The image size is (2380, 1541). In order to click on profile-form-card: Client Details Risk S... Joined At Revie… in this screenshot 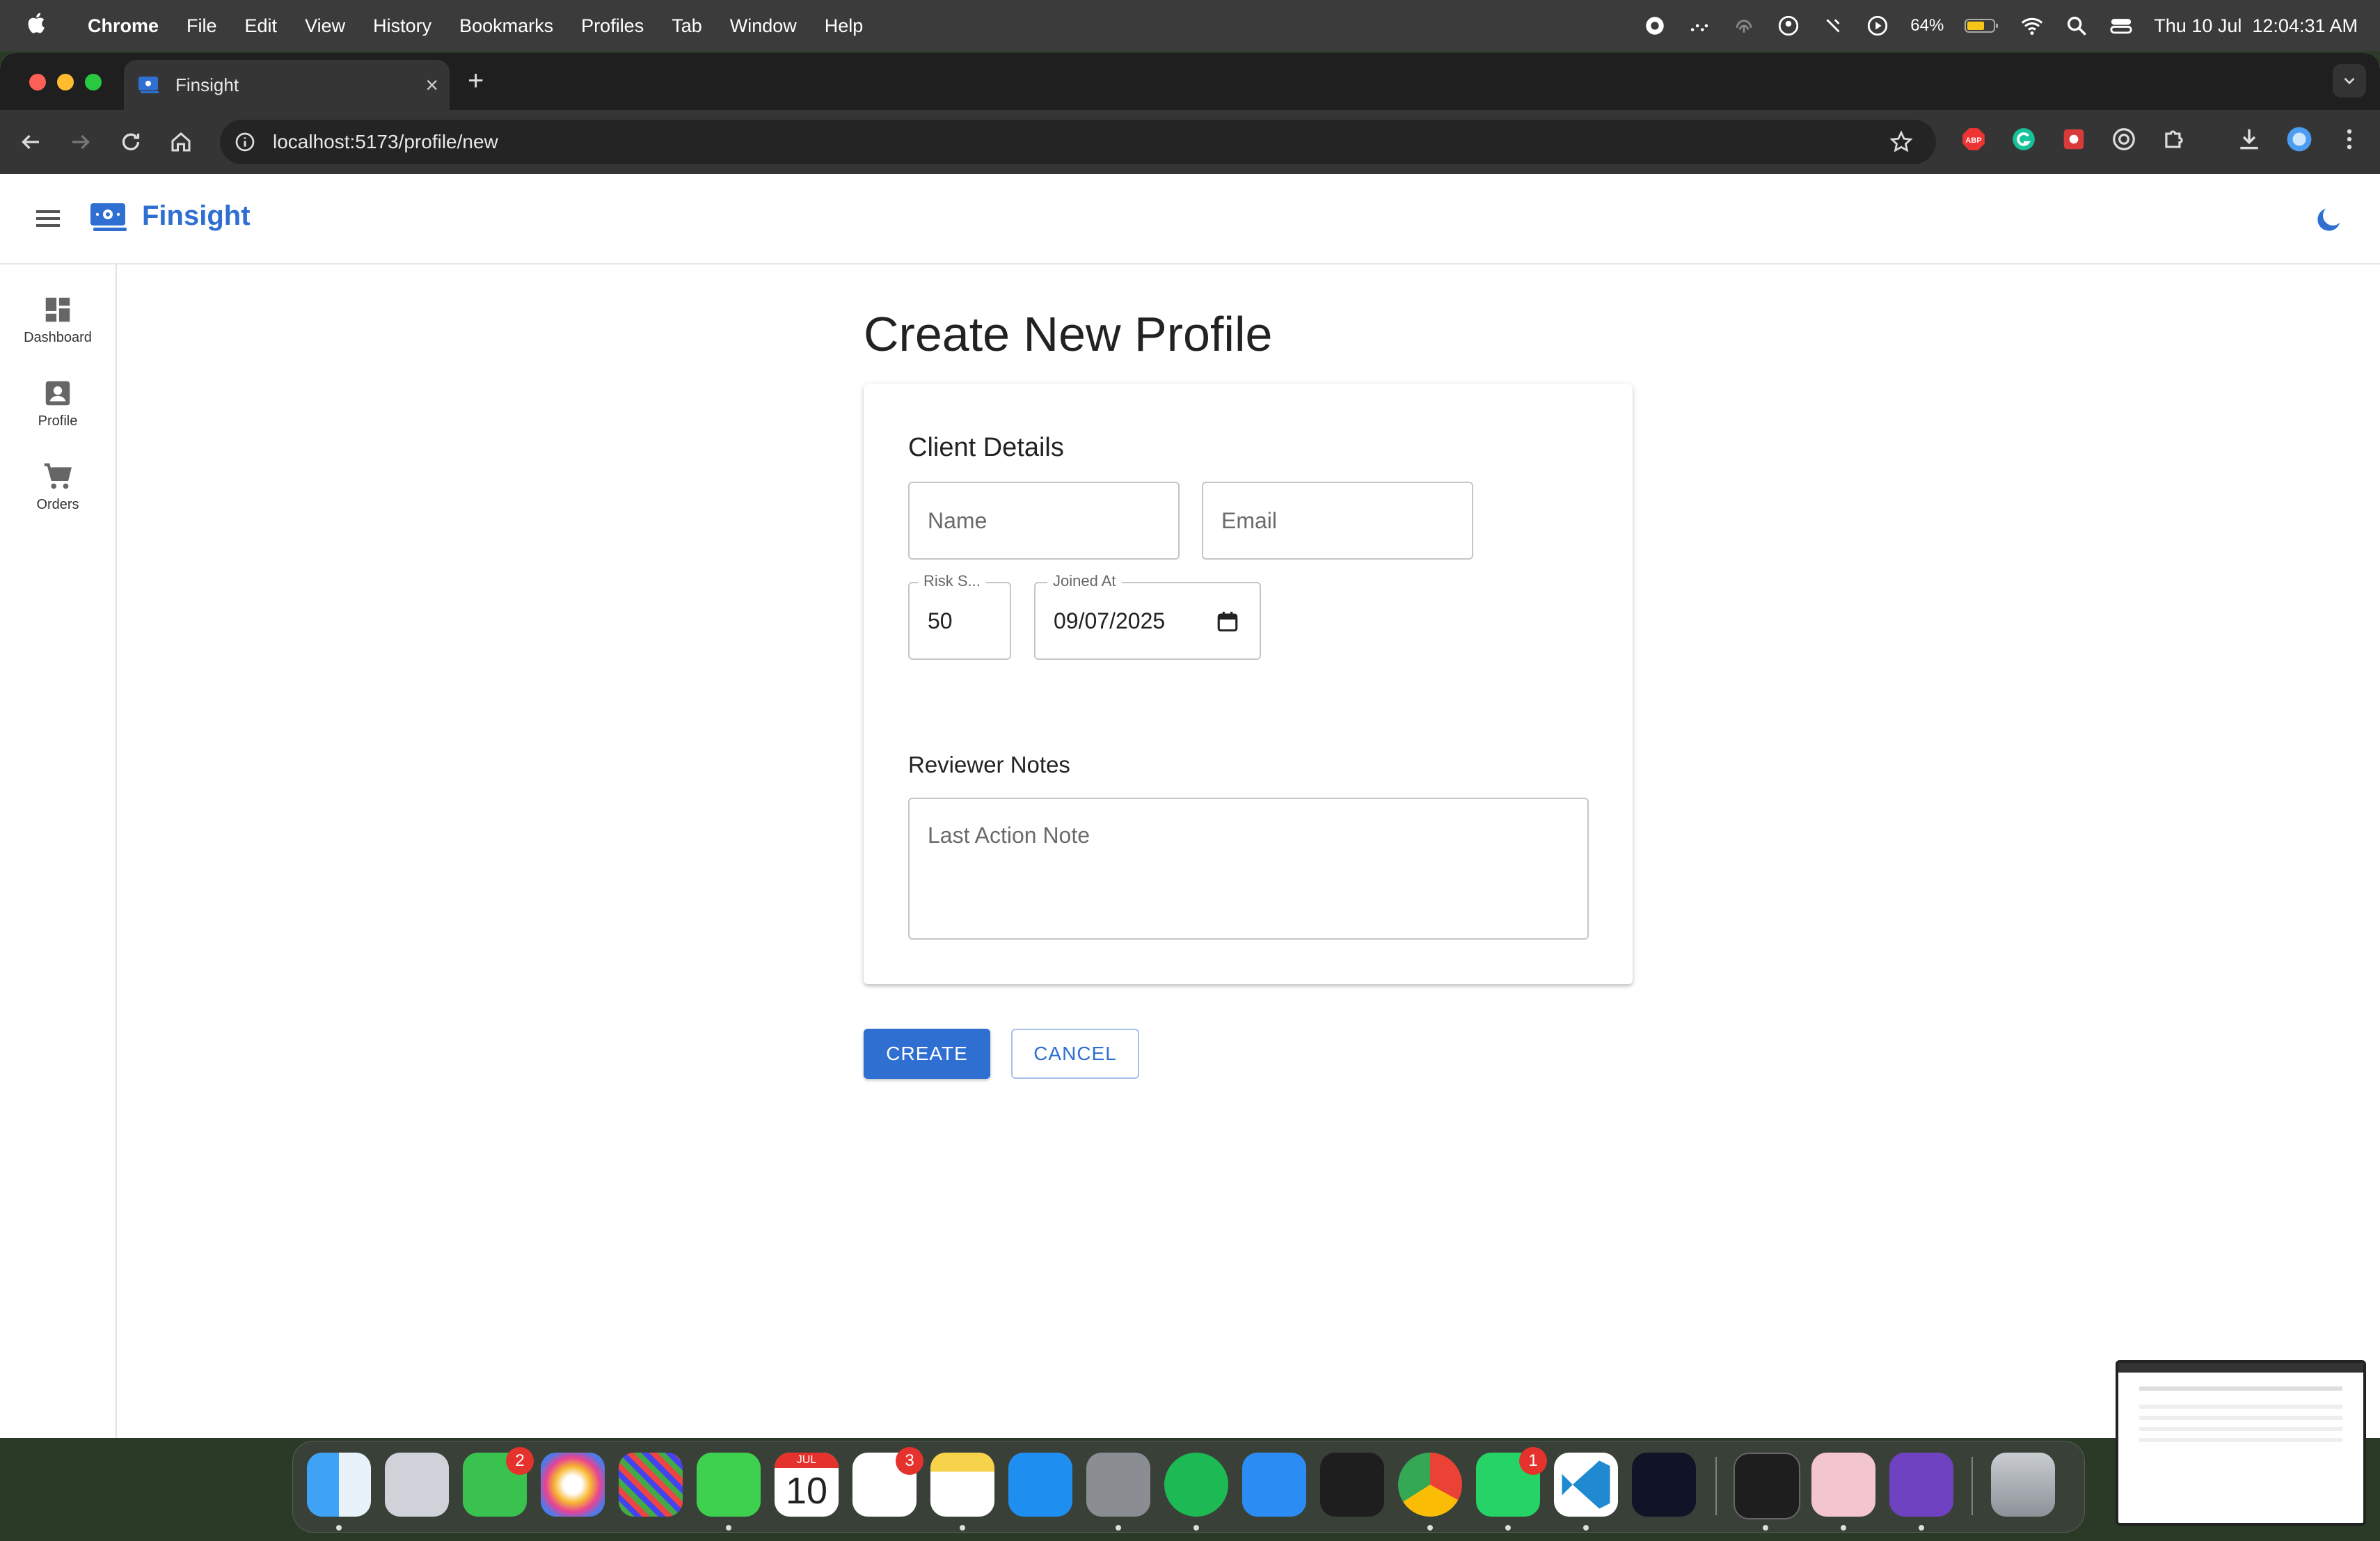, I will do `click(1248, 684)`.